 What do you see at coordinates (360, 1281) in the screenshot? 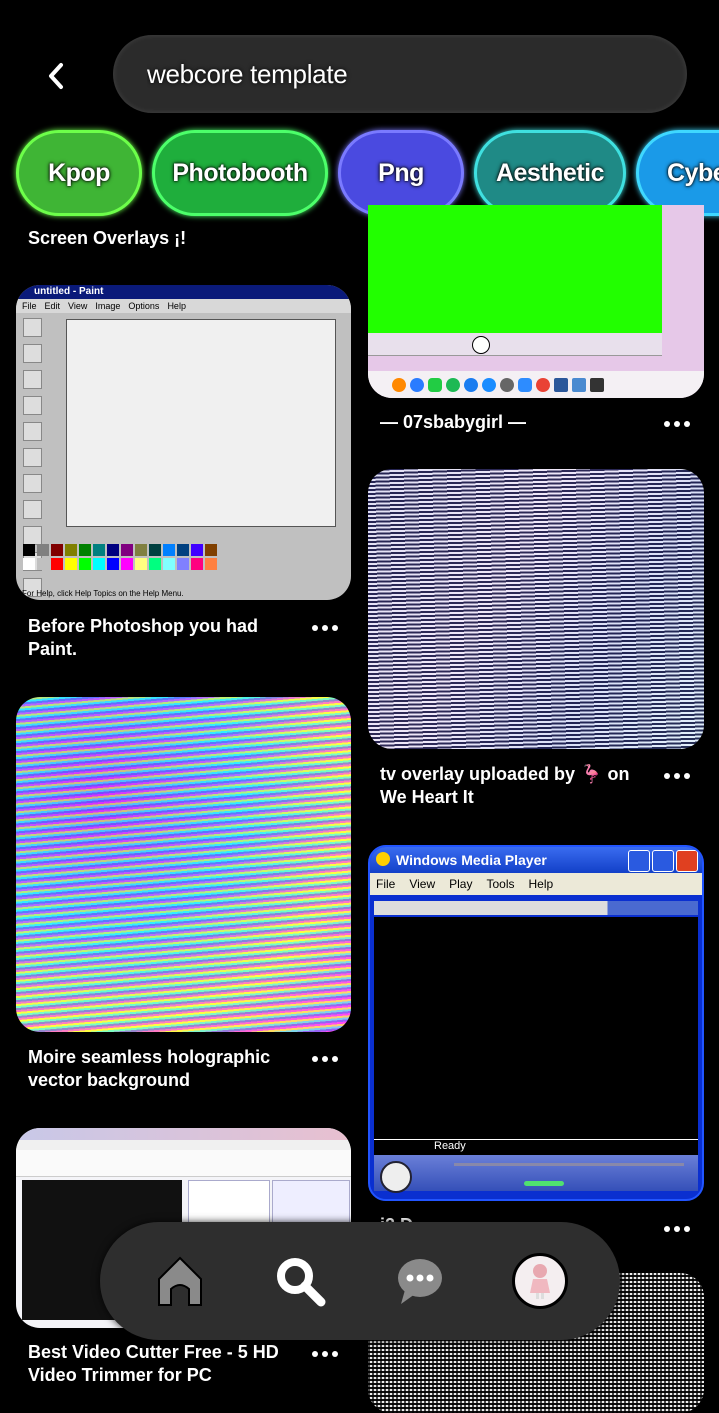
I see `bottom-nav` at bounding box center [360, 1281].